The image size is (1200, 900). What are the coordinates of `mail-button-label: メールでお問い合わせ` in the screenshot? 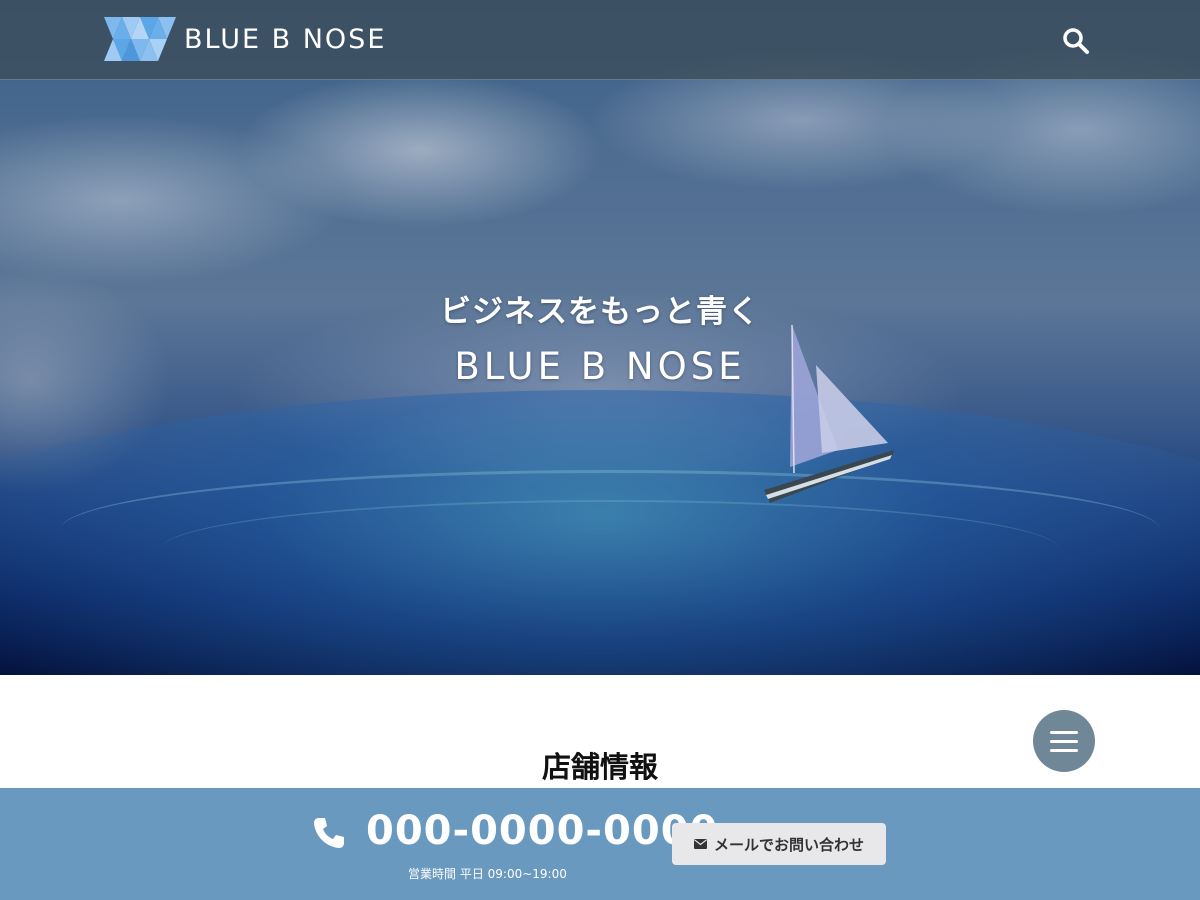 It's located at (788, 844).